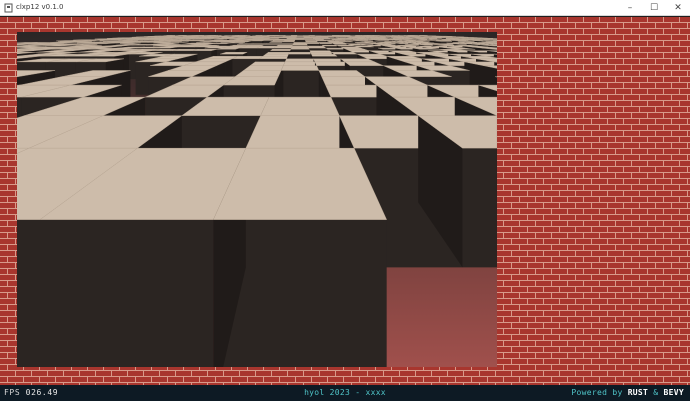 The height and width of the screenshot is (401, 690). I want to click on powered-by-label: Powered by, so click(597, 392).